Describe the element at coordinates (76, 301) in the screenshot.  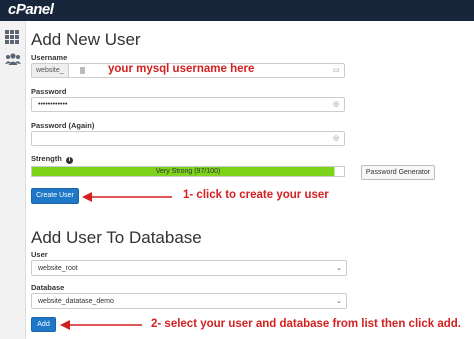
I see `database-select-value: website_datatase_demo` at that location.